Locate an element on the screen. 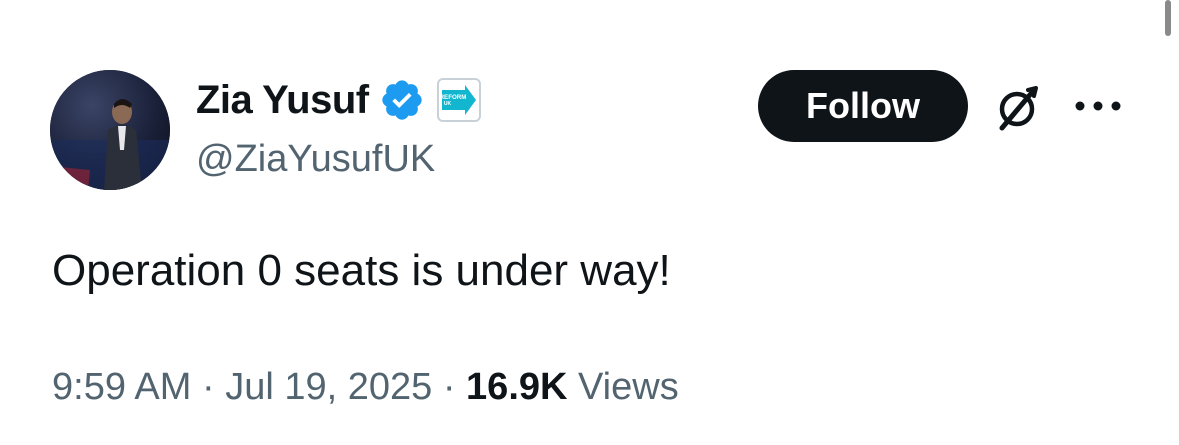 This screenshot has height=445, width=1179. tweet-meta: 9:59 AM · Jul 19, 2025 · 16.9K Views is located at coordinates (365, 387).